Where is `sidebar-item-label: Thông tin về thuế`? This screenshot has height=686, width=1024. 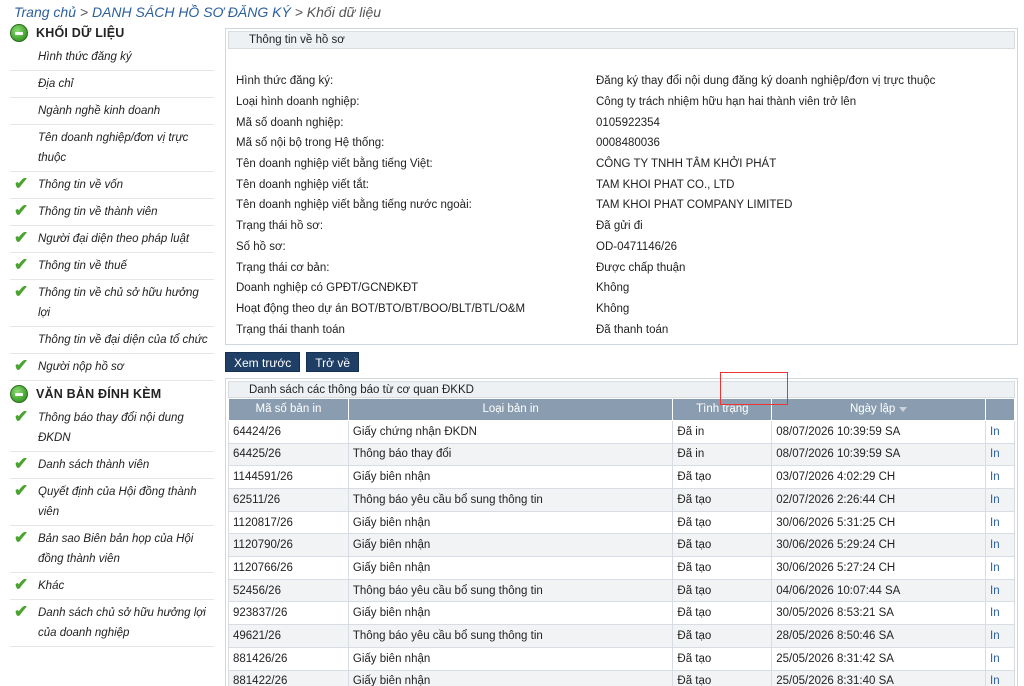 sidebar-item-label: Thông tin về thuế is located at coordinates (82, 266).